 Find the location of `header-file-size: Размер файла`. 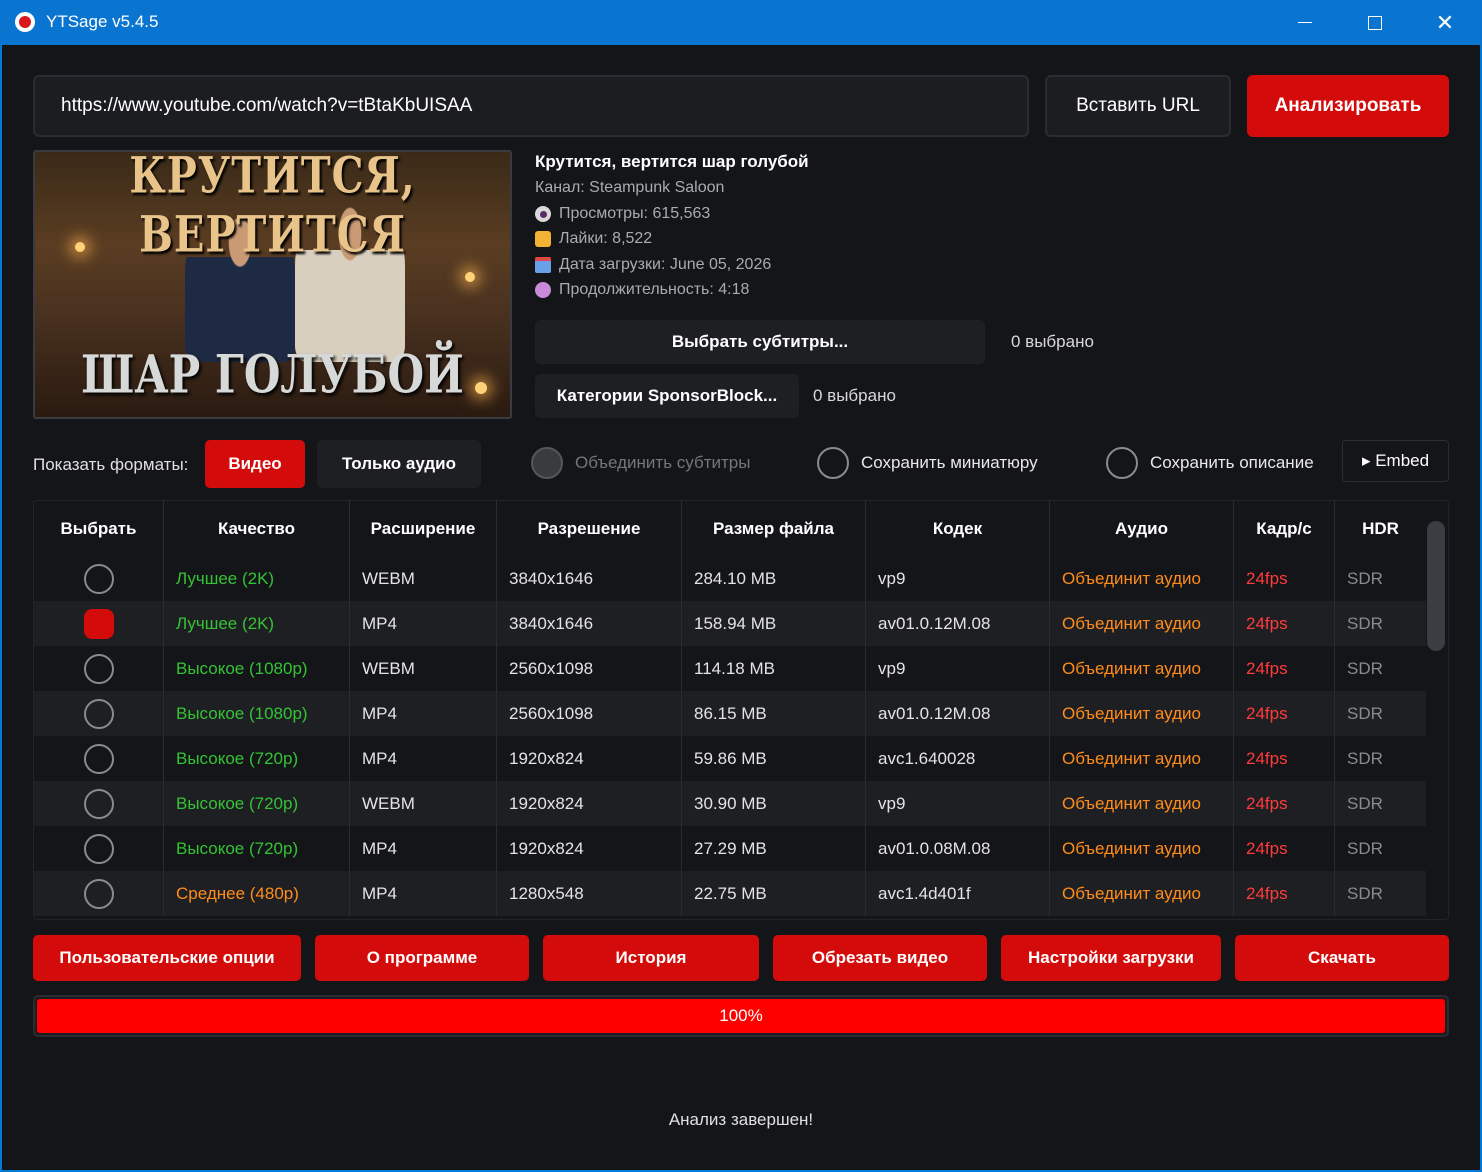

header-file-size: Размер файла is located at coordinates (774, 528).